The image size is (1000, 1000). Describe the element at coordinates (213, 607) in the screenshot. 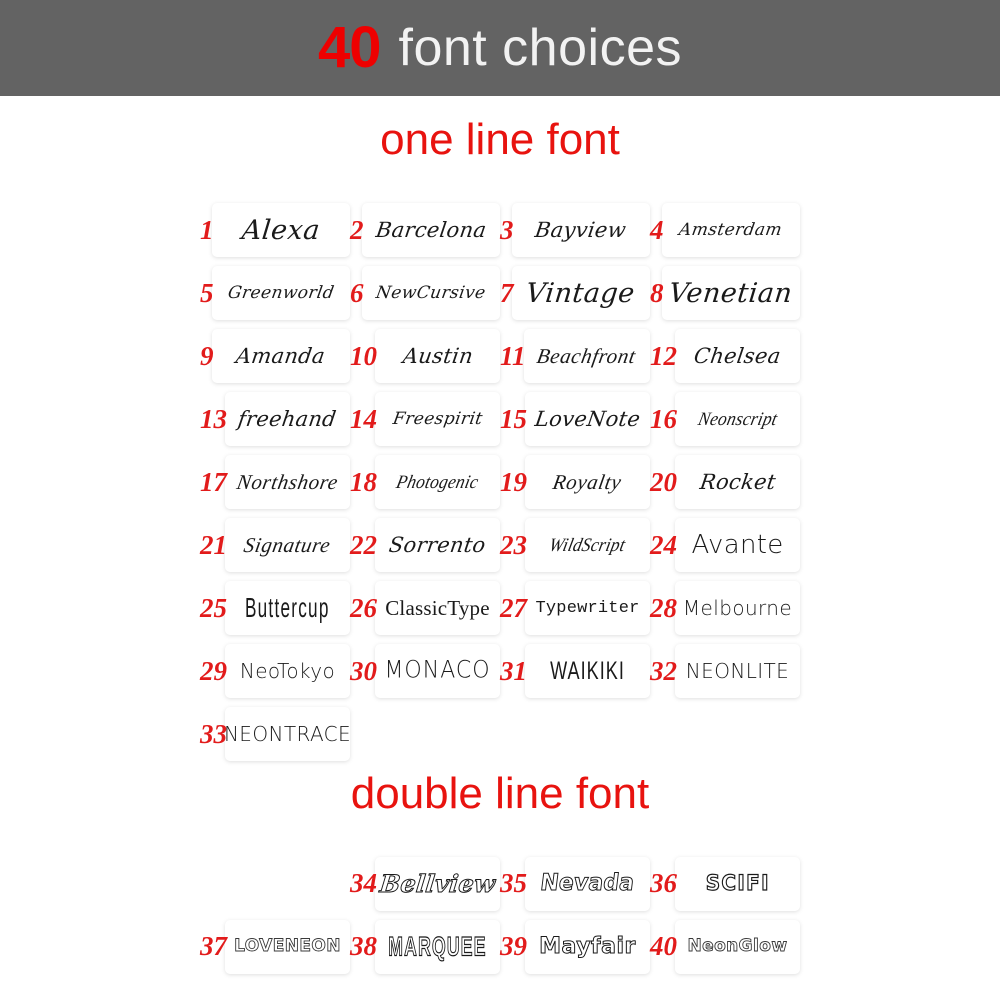

I see `font-option-number: 25` at that location.